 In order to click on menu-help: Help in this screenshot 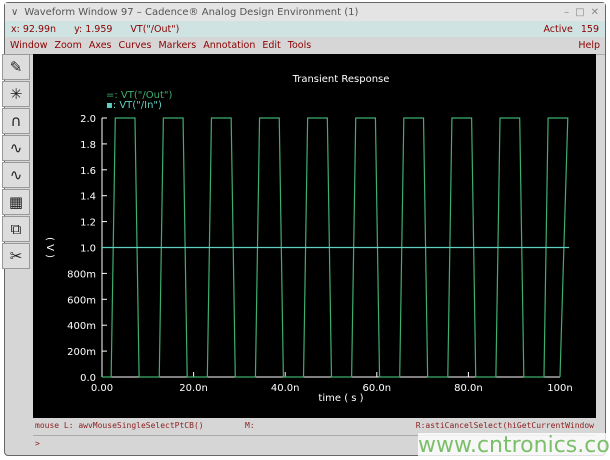, I will do `click(589, 45)`.